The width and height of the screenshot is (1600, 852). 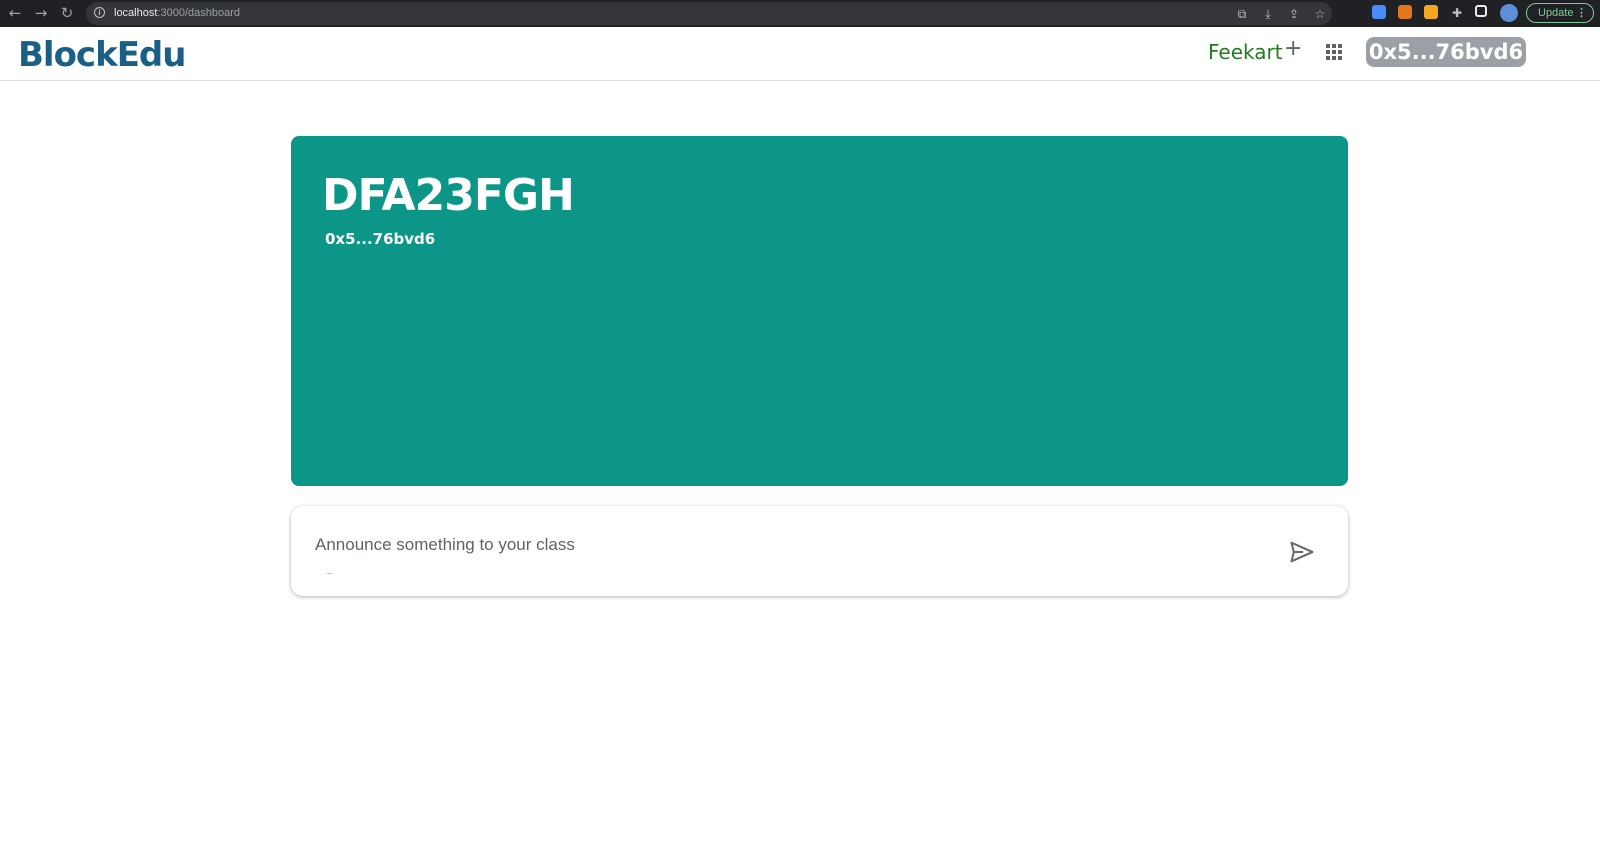 What do you see at coordinates (800, 54) in the screenshot?
I see `app-header: BlockEdu Feekart + 0x5...76bvd6` at bounding box center [800, 54].